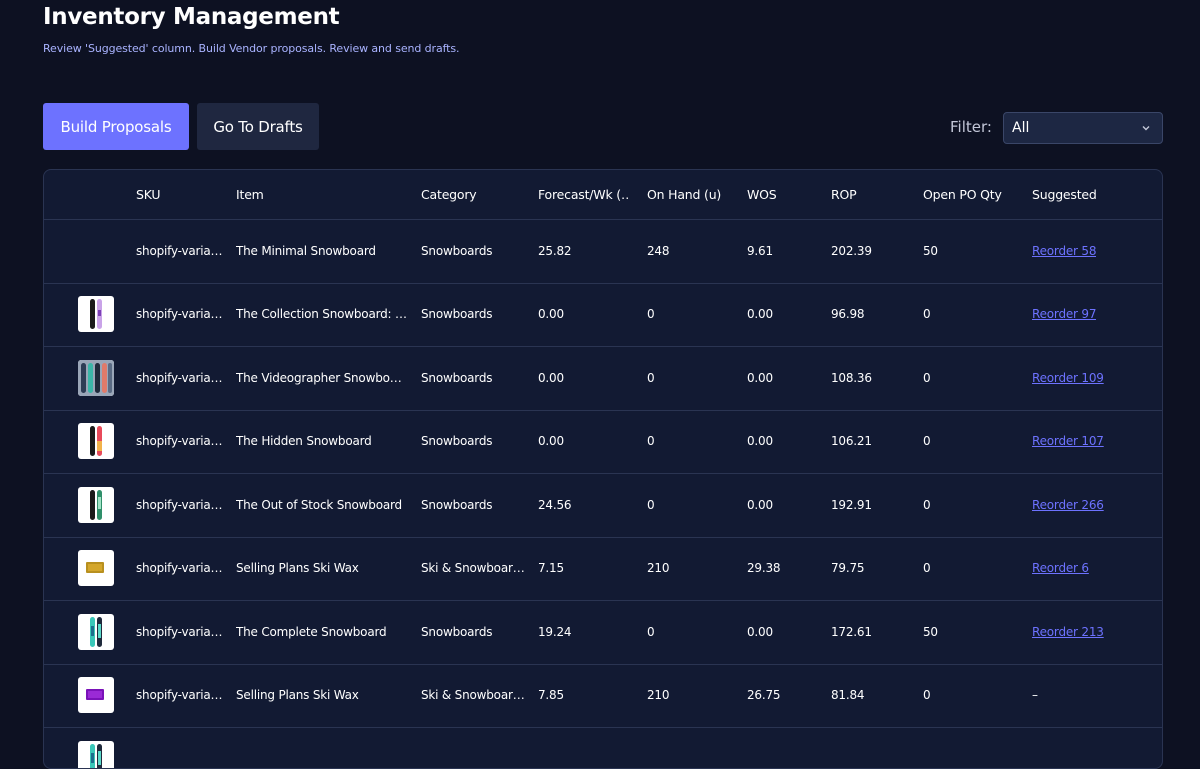 This screenshot has height=769, width=1200. What do you see at coordinates (692, 194) in the screenshot?
I see `column-header-on-hand: On Hand (u)` at bounding box center [692, 194].